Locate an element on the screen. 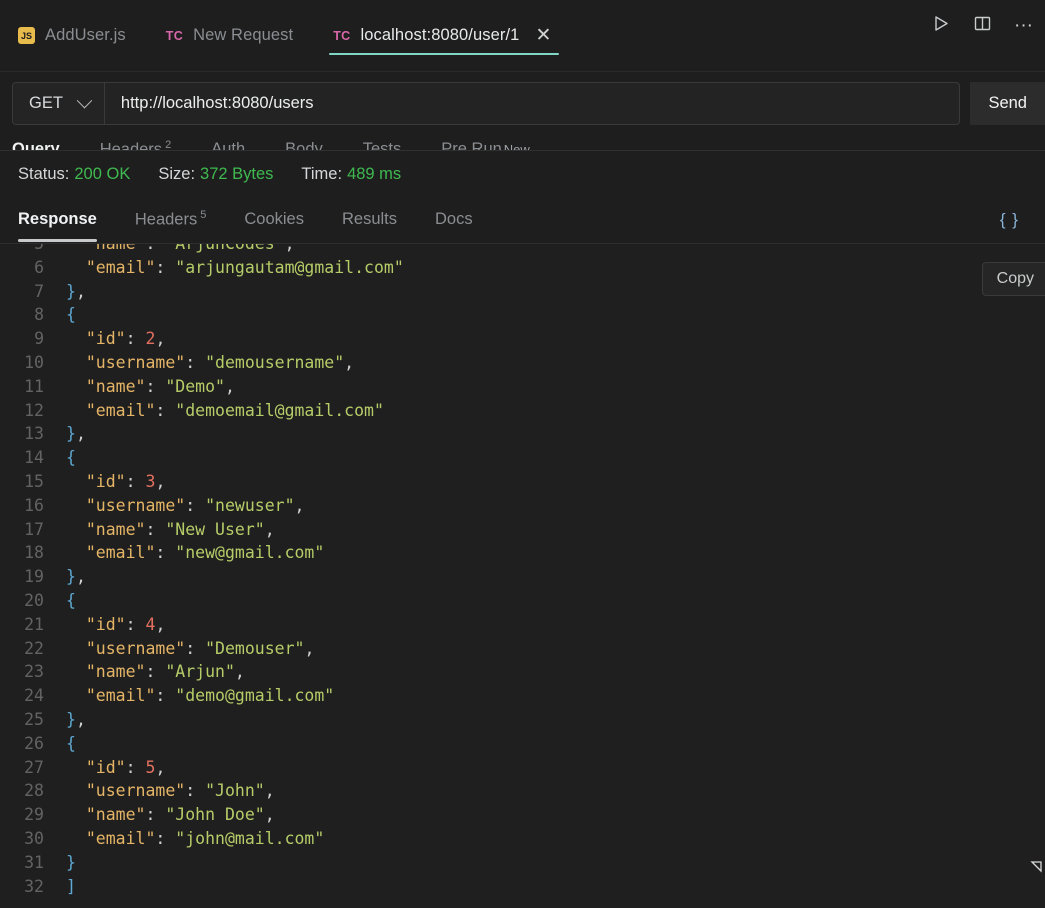  code-line: 19}, is located at coordinates (522, 577).